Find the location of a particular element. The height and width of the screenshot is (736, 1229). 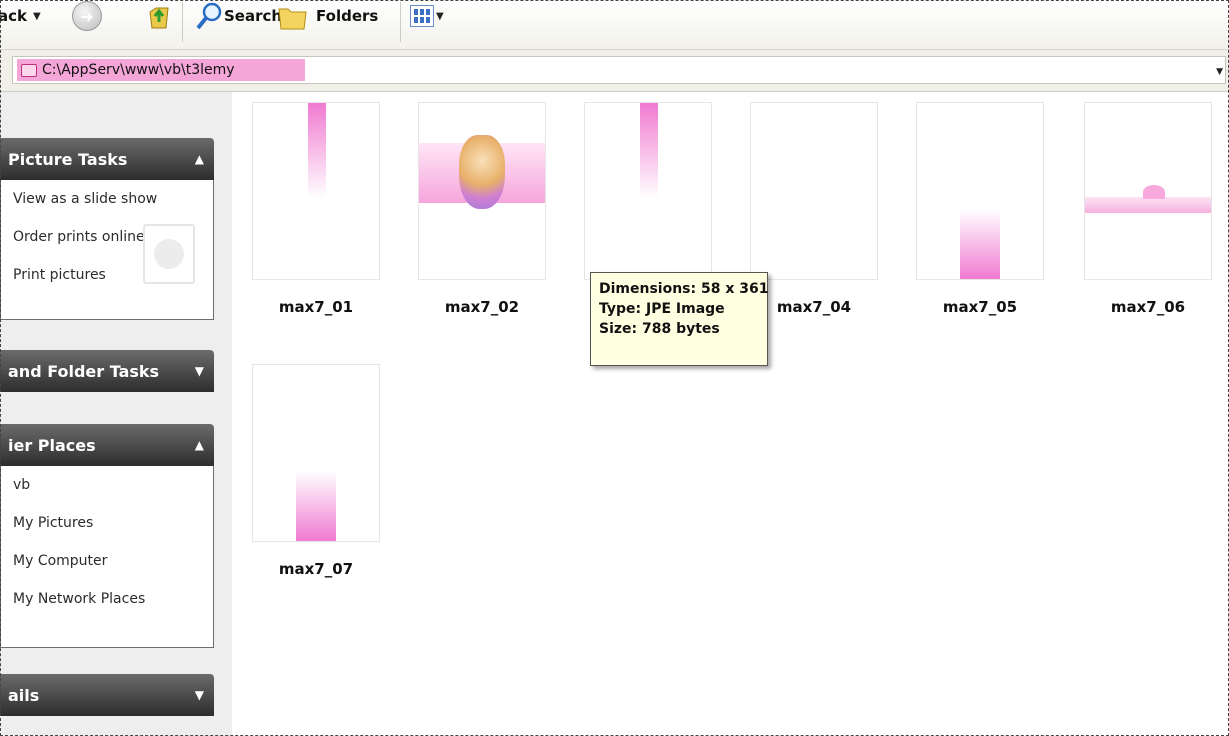

details-header: ails ▼ is located at coordinates (107, 695).